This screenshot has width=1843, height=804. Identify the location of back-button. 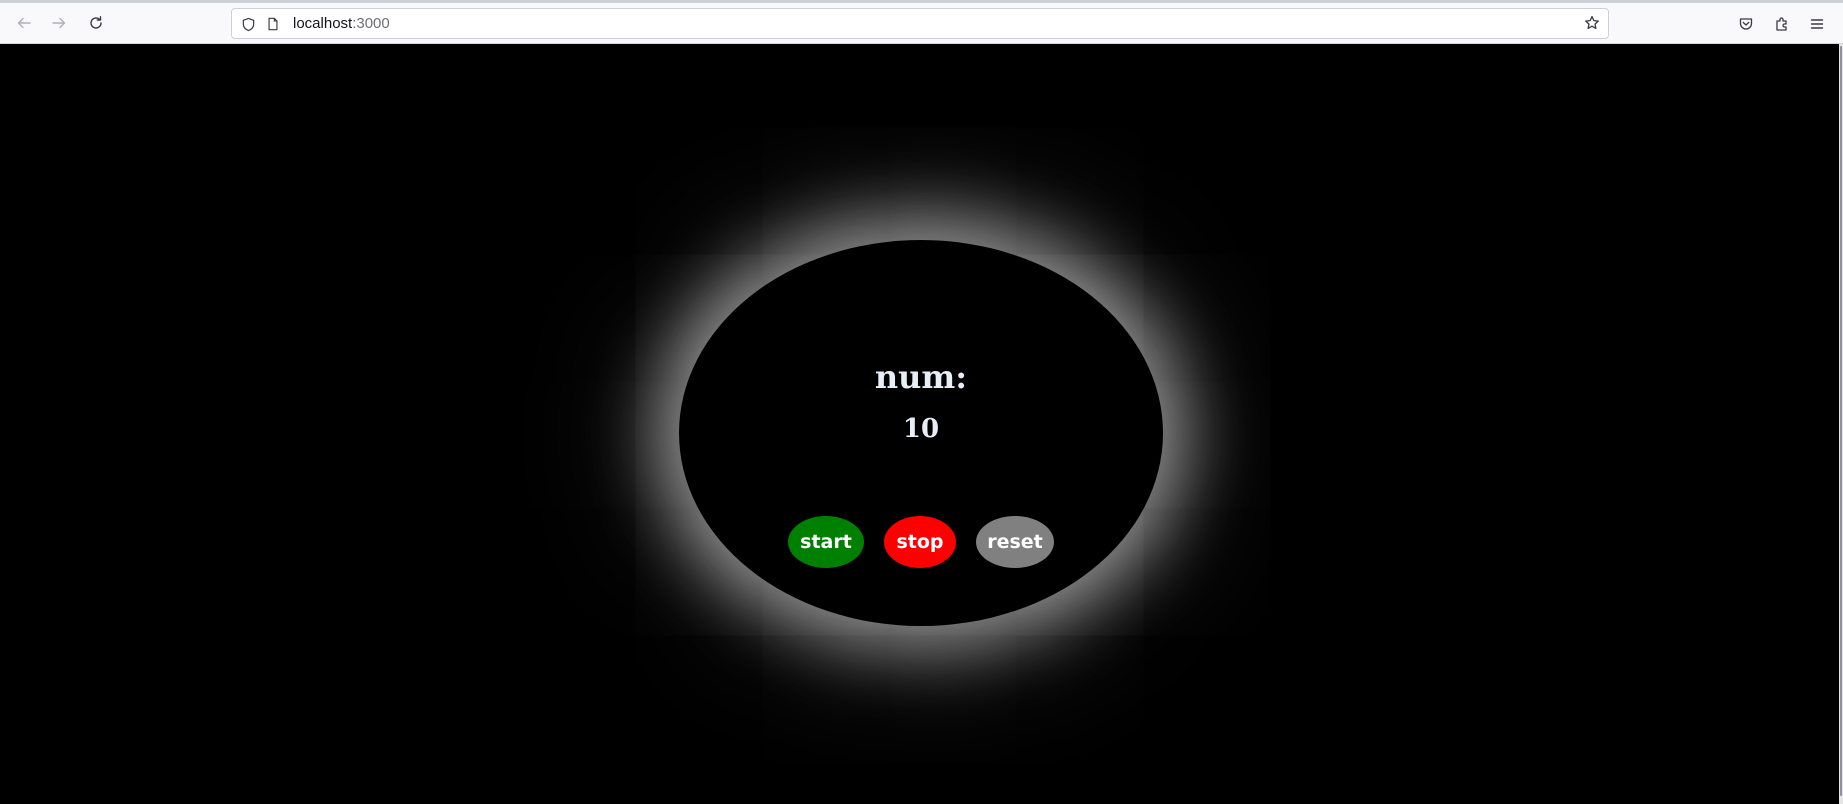
(24, 23).